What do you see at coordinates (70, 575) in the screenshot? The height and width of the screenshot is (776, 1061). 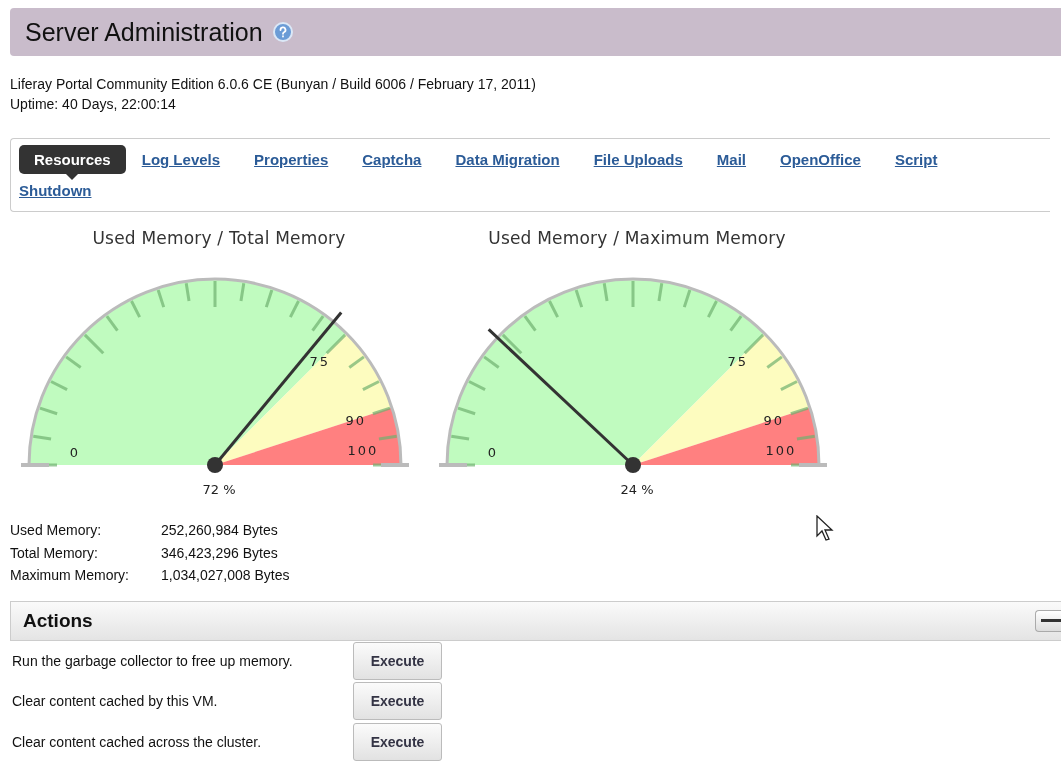 I see `memory-label: Maximum Memory:` at bounding box center [70, 575].